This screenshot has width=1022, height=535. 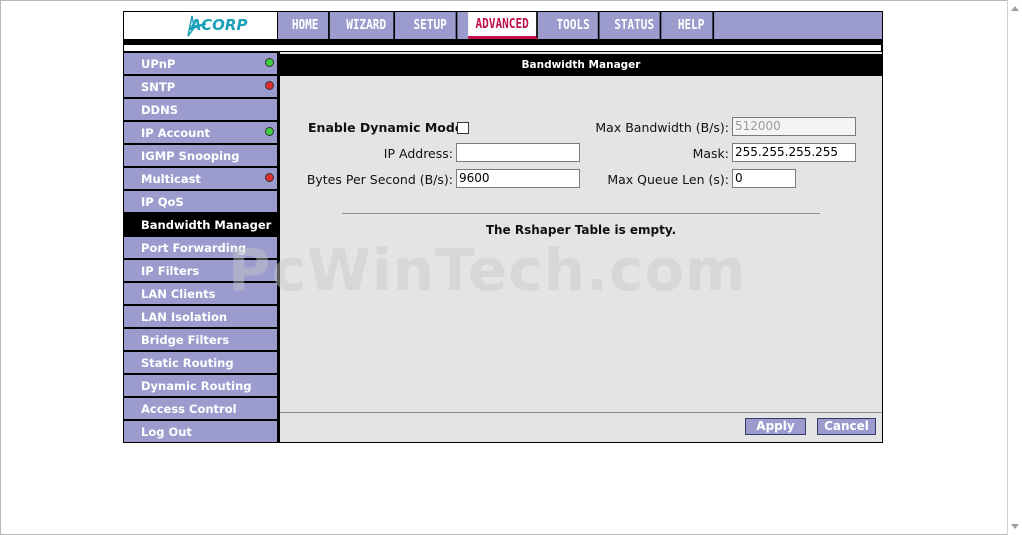 What do you see at coordinates (200, 155) in the screenshot?
I see `sidebar-item-igmp-snooping: IGMP Snooping` at bounding box center [200, 155].